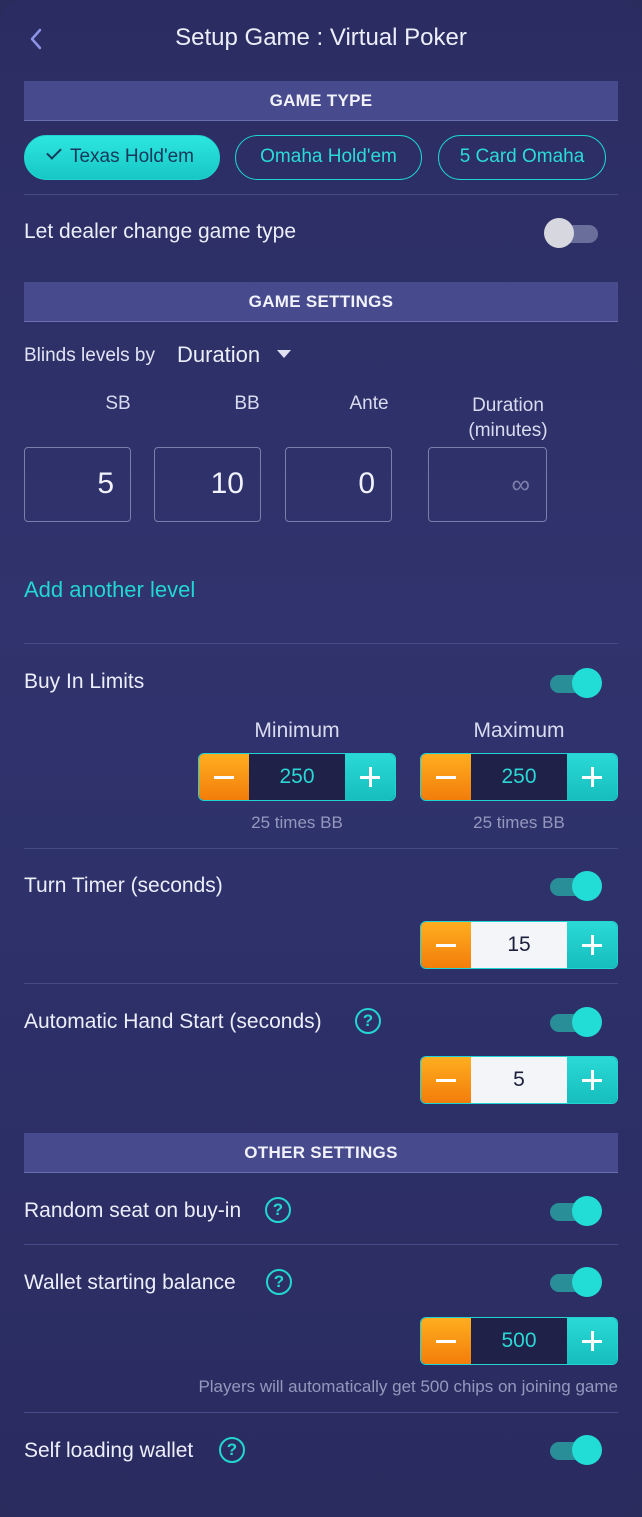  I want to click on chevron-down-icon, so click(283, 354).